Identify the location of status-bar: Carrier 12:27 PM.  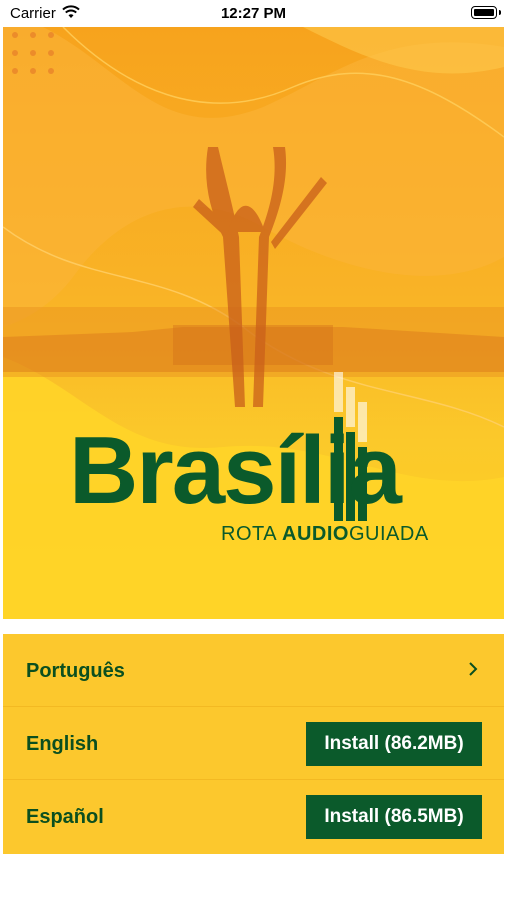
(253, 13).